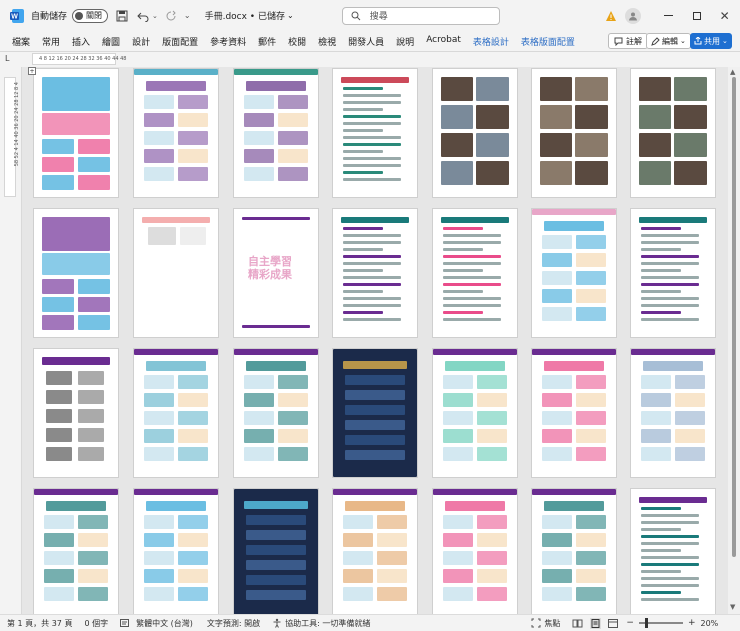 The width and height of the screenshot is (740, 631). Describe the element at coordinates (267, 41) in the screenshot. I see `tab-mailings: 郵件` at that location.